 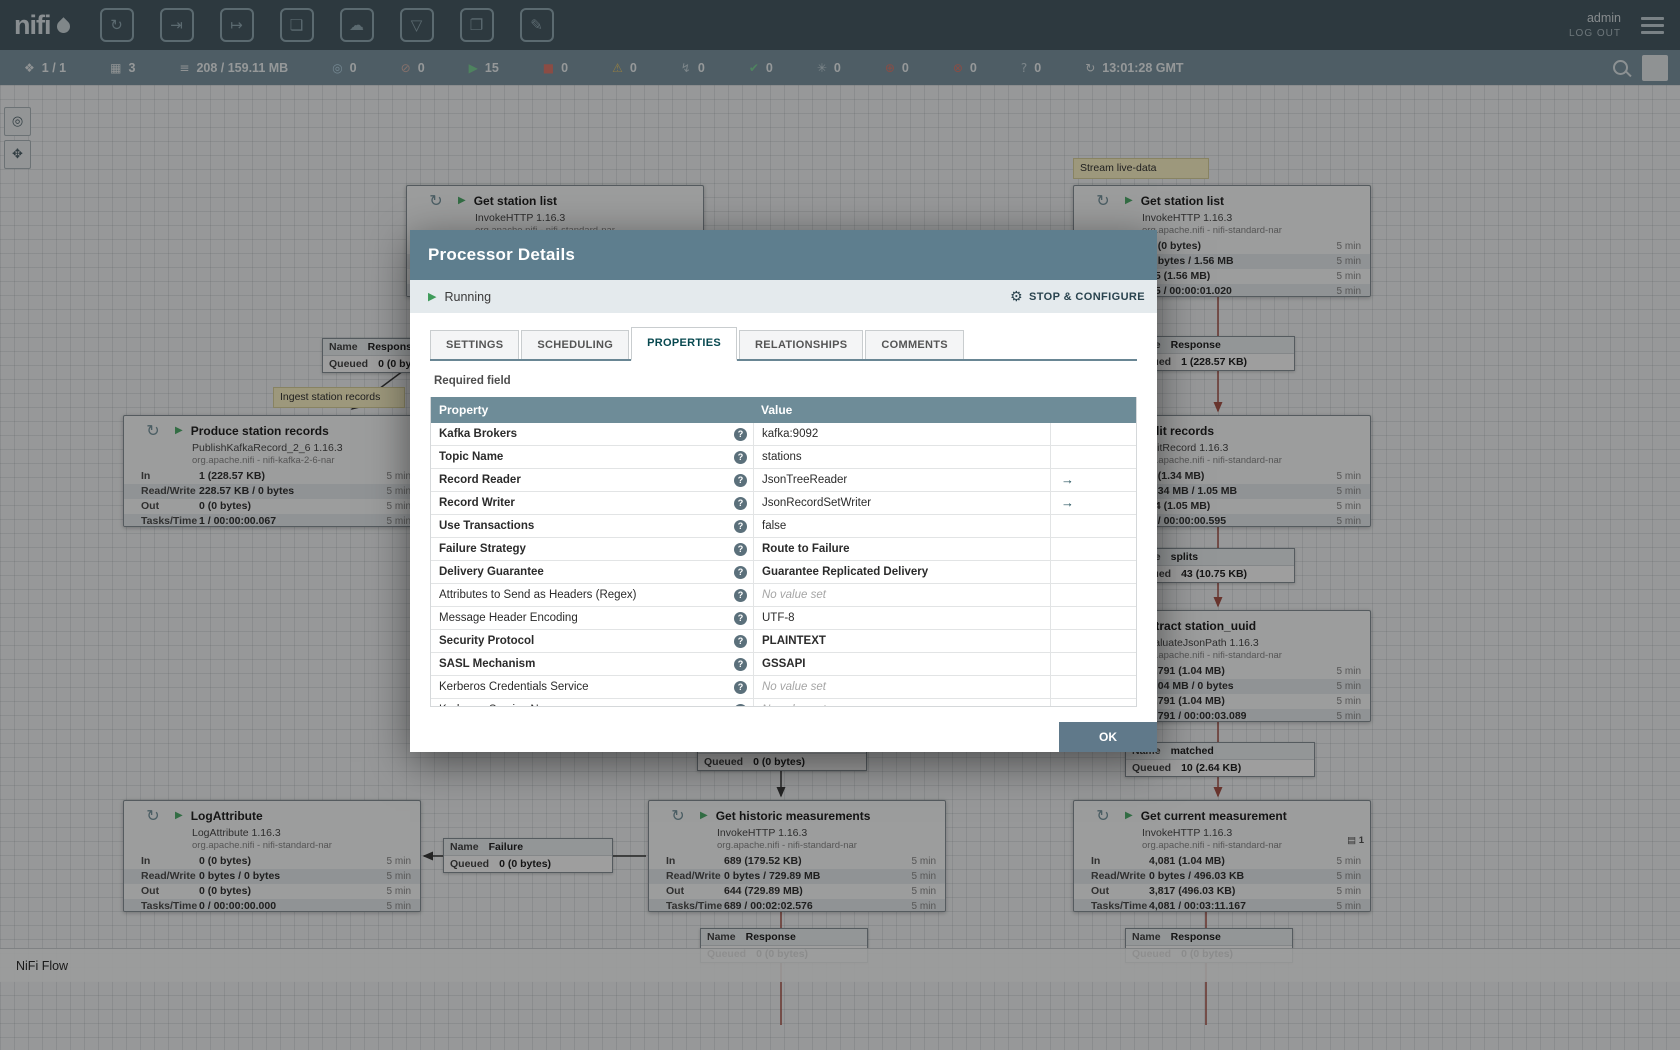 I want to click on property-name: Message Header Encoding, so click(x=508, y=618).